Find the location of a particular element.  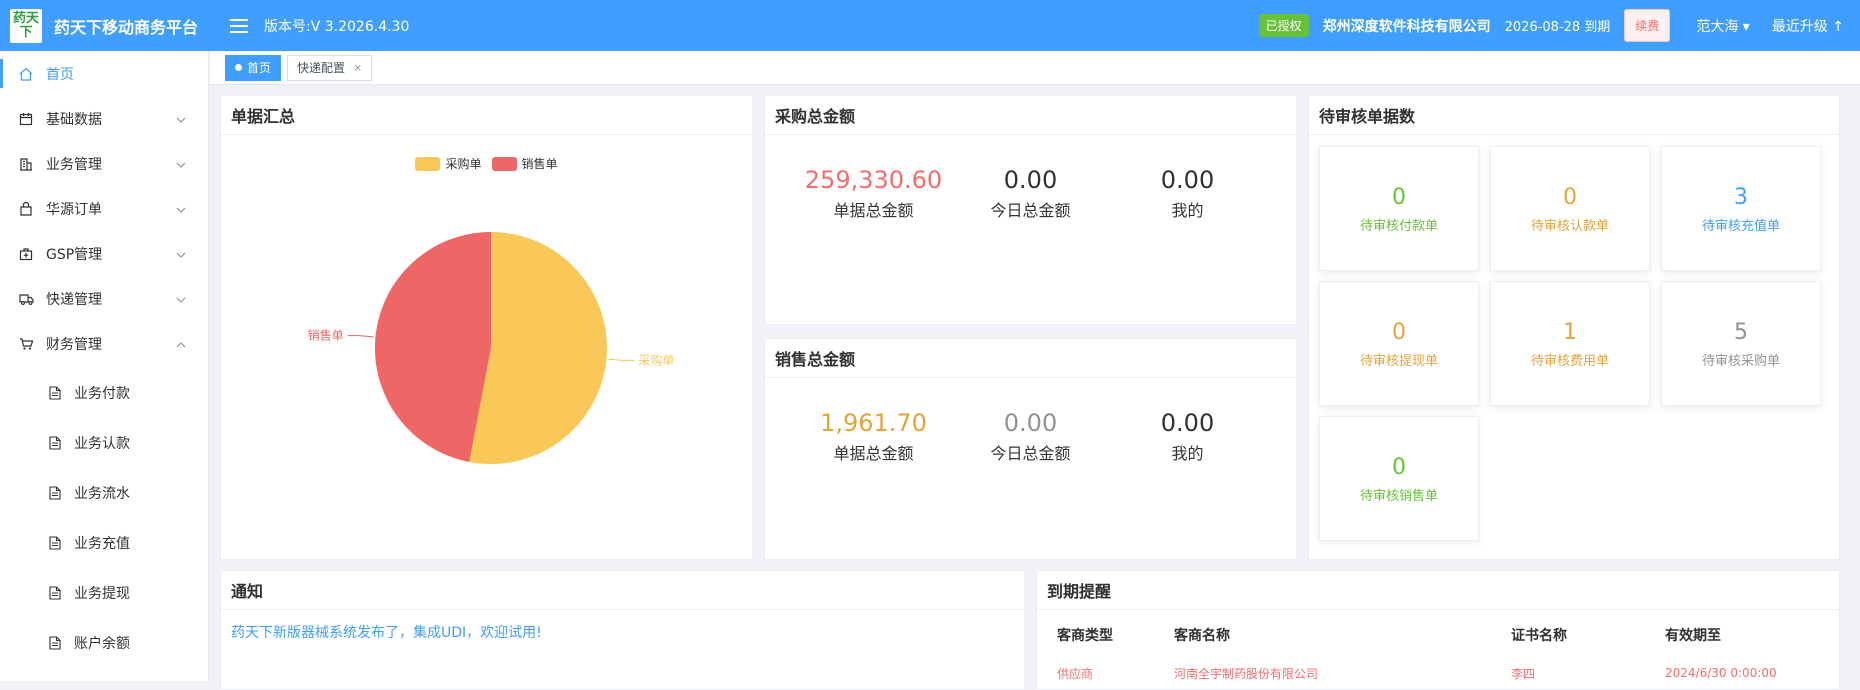

sidebar-subitem-recharge: 业务充值 is located at coordinates (104, 543).